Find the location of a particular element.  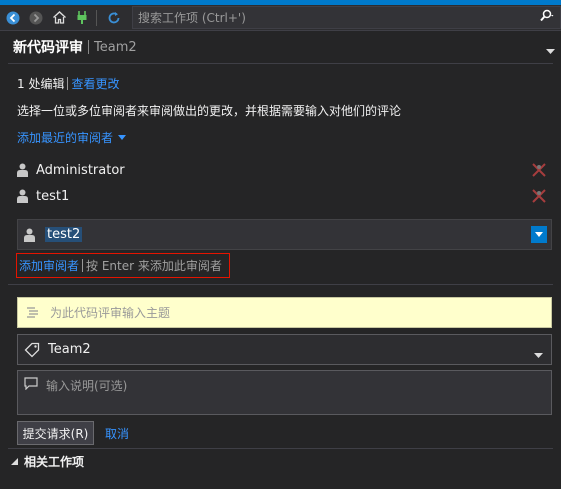

view-changes-link: 查看更改 is located at coordinates (95, 83).